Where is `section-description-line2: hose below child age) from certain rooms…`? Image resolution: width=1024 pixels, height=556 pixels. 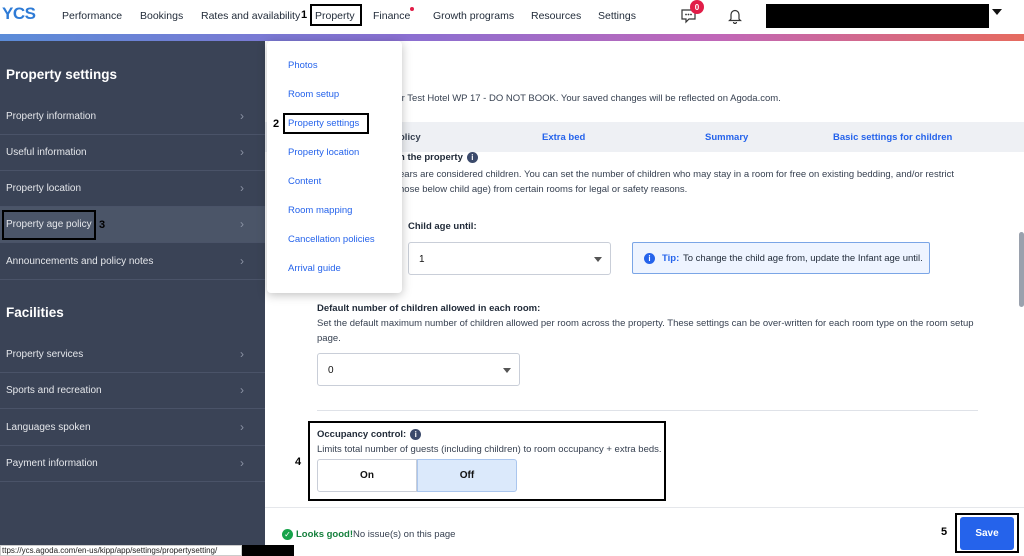 section-description-line2: hose below child age) from certain rooms… is located at coordinates (543, 189).